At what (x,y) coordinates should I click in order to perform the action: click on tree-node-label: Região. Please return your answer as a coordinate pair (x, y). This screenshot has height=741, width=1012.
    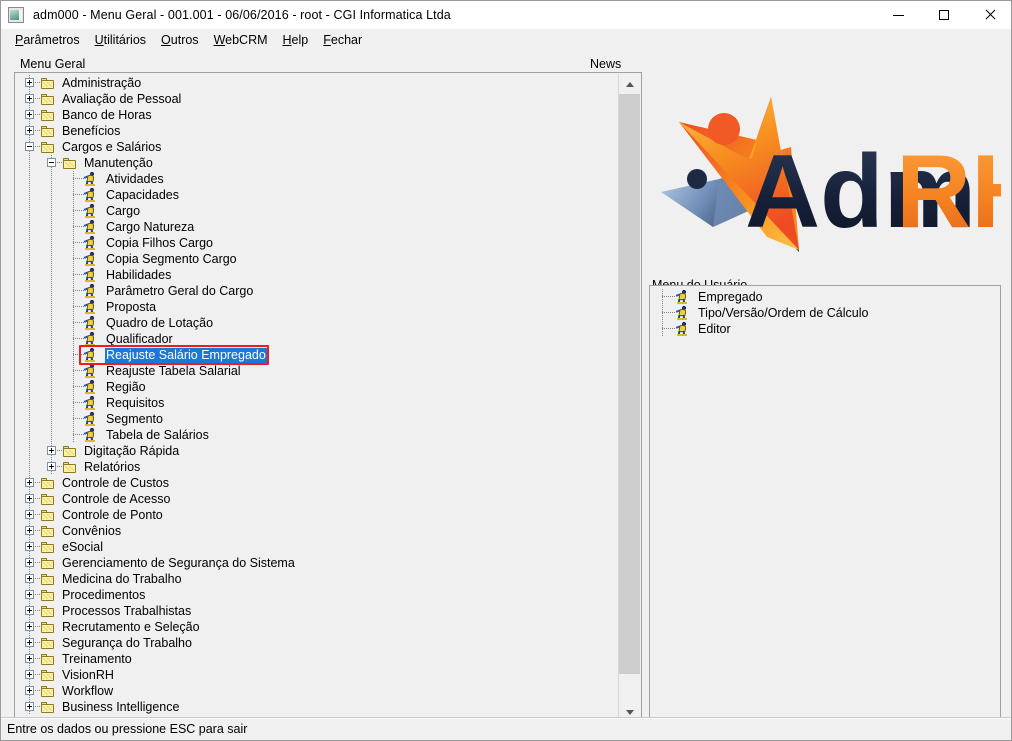
    Looking at the image, I should click on (126, 386).